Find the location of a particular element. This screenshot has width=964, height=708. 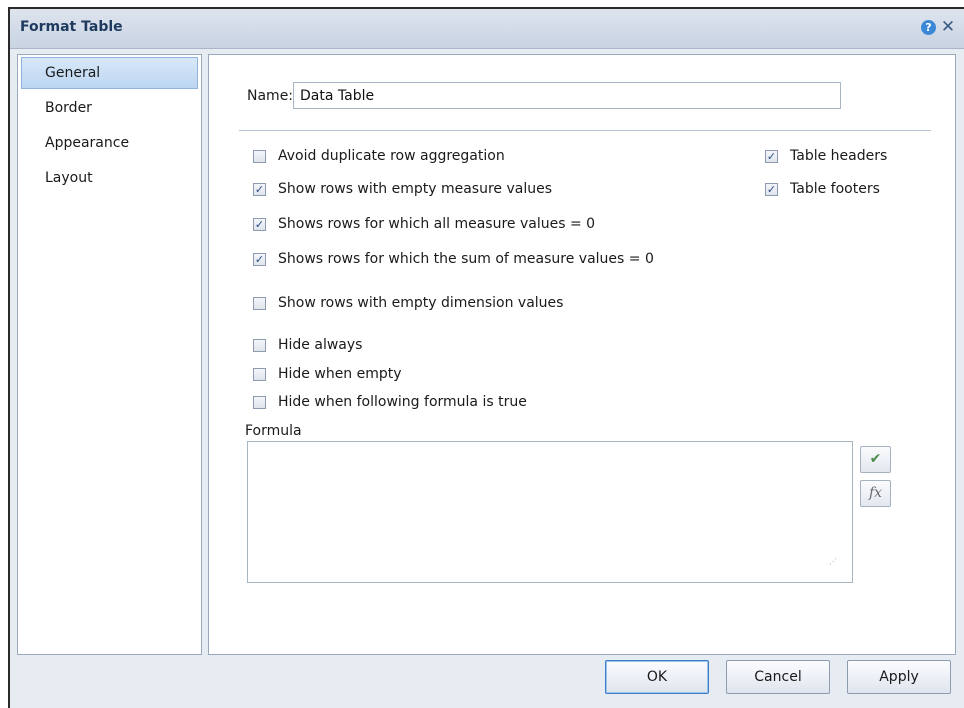

checkbox-label: Table footers is located at coordinates (835, 189).